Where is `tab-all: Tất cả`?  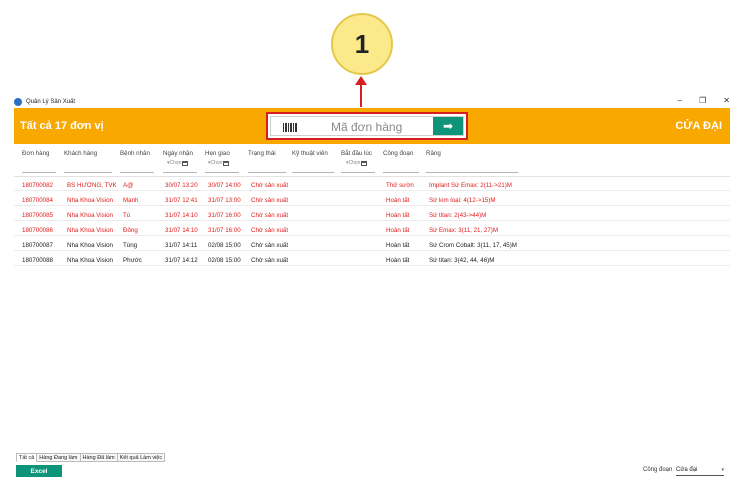 tab-all: Tất cả is located at coordinates (27, 457).